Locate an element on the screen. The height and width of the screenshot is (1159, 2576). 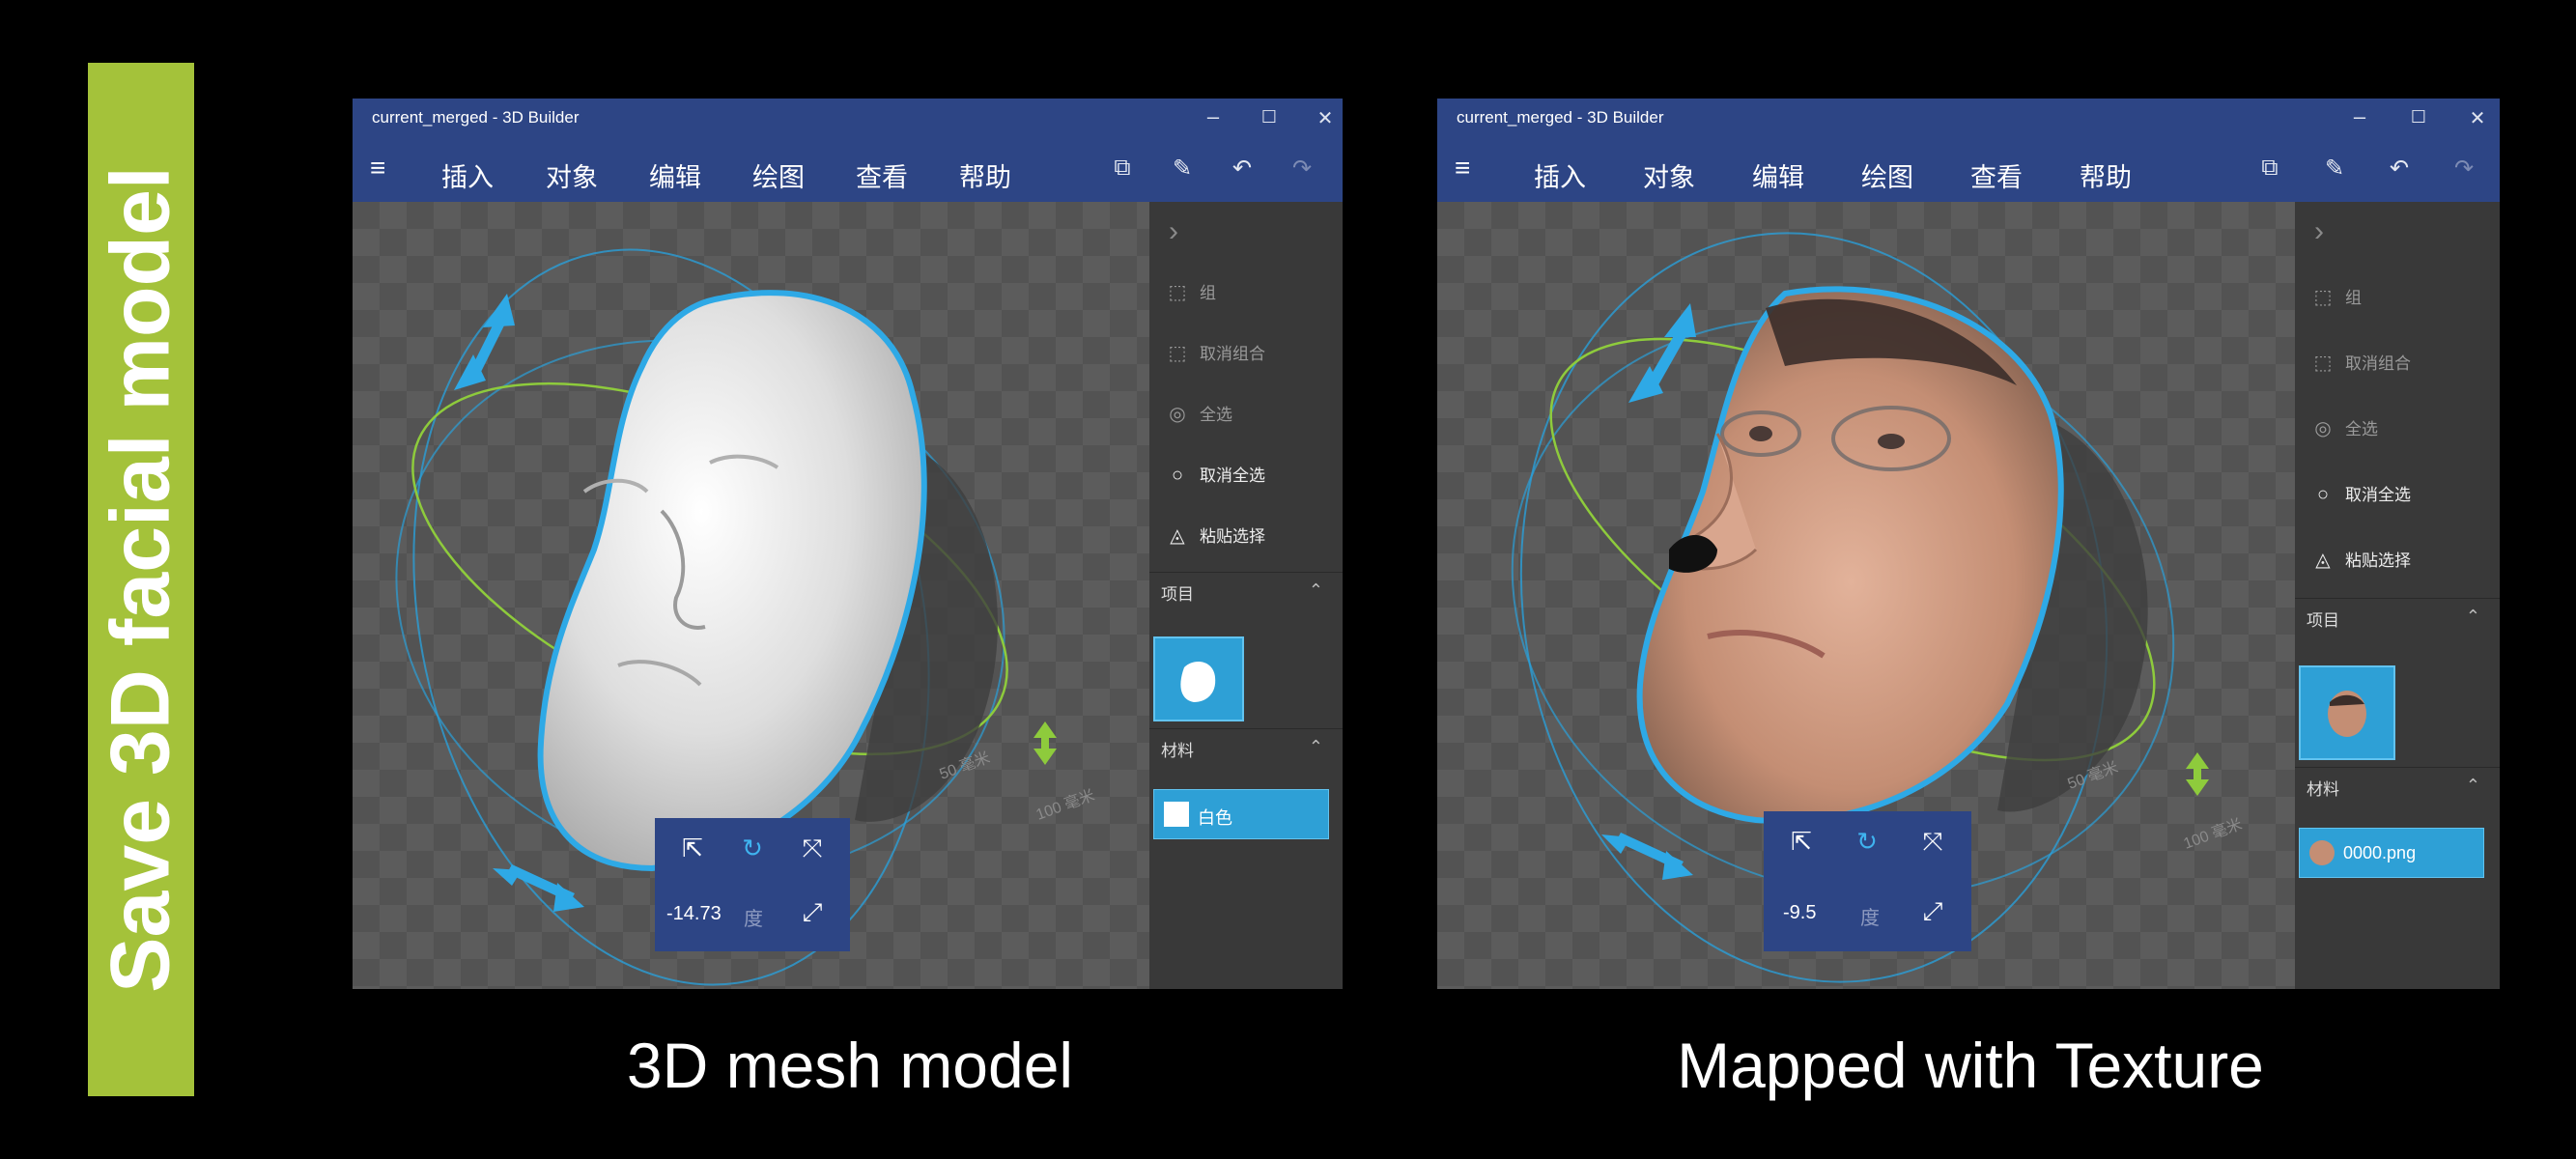
material-swatch is located at coordinates (1176, 815).